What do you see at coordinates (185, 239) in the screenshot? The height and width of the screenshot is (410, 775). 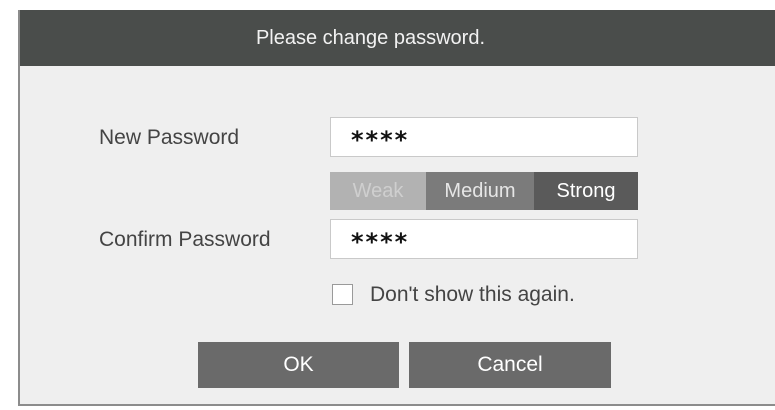 I see `confirm-password-label: Confirm Password` at bounding box center [185, 239].